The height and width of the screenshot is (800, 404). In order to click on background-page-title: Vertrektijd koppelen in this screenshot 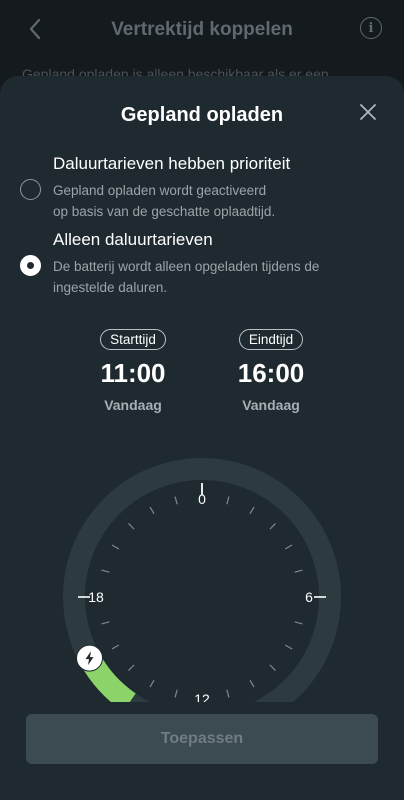, I will do `click(202, 29)`.